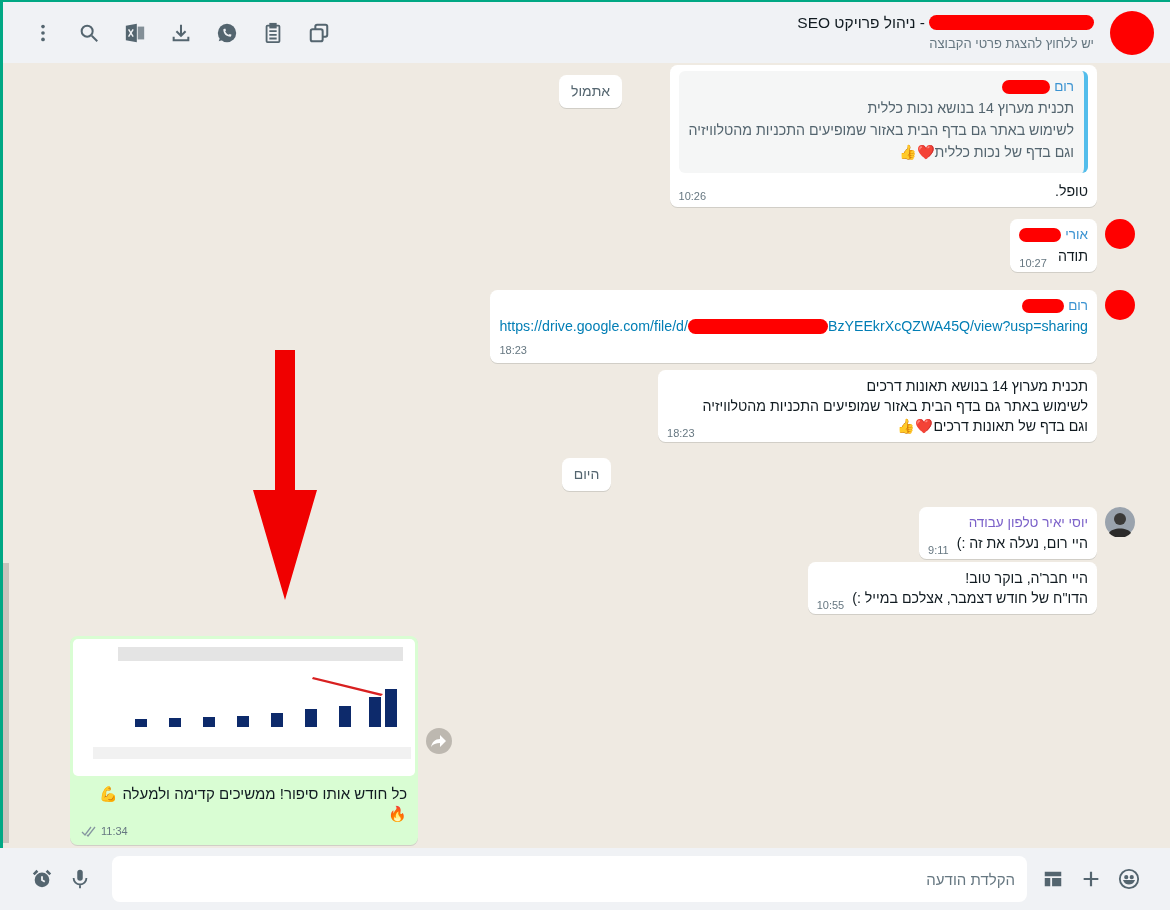  Describe the element at coordinates (1022, 544) in the screenshot. I see `message-text: היי רום, נעלה את זה :)` at that location.